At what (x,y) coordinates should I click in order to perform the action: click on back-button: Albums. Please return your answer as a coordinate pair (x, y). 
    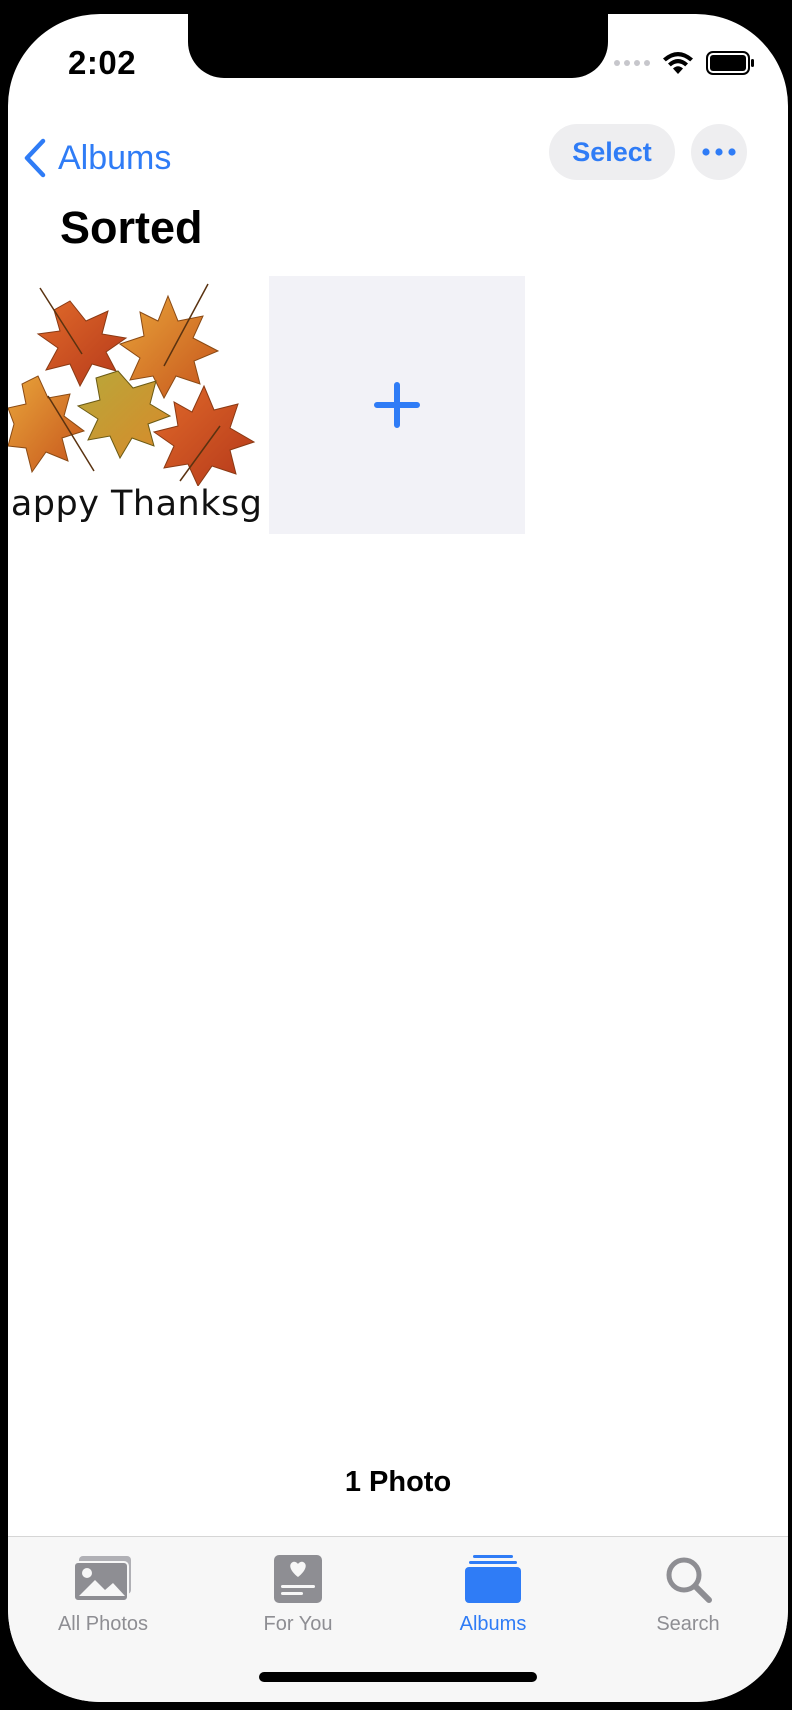
    Looking at the image, I should click on (96, 158).